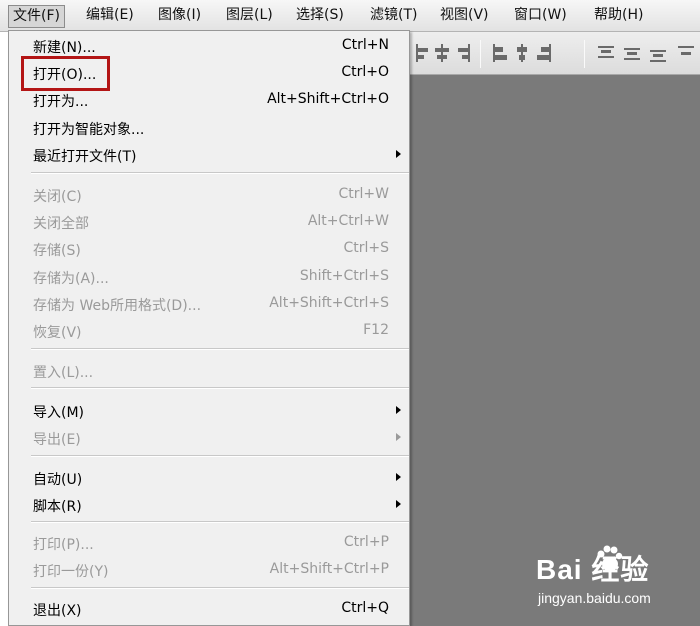 This screenshot has width=700, height=626. What do you see at coordinates (209, 155) in the screenshot?
I see `menu-item-recent-files: 最近打开文件(T)` at bounding box center [209, 155].